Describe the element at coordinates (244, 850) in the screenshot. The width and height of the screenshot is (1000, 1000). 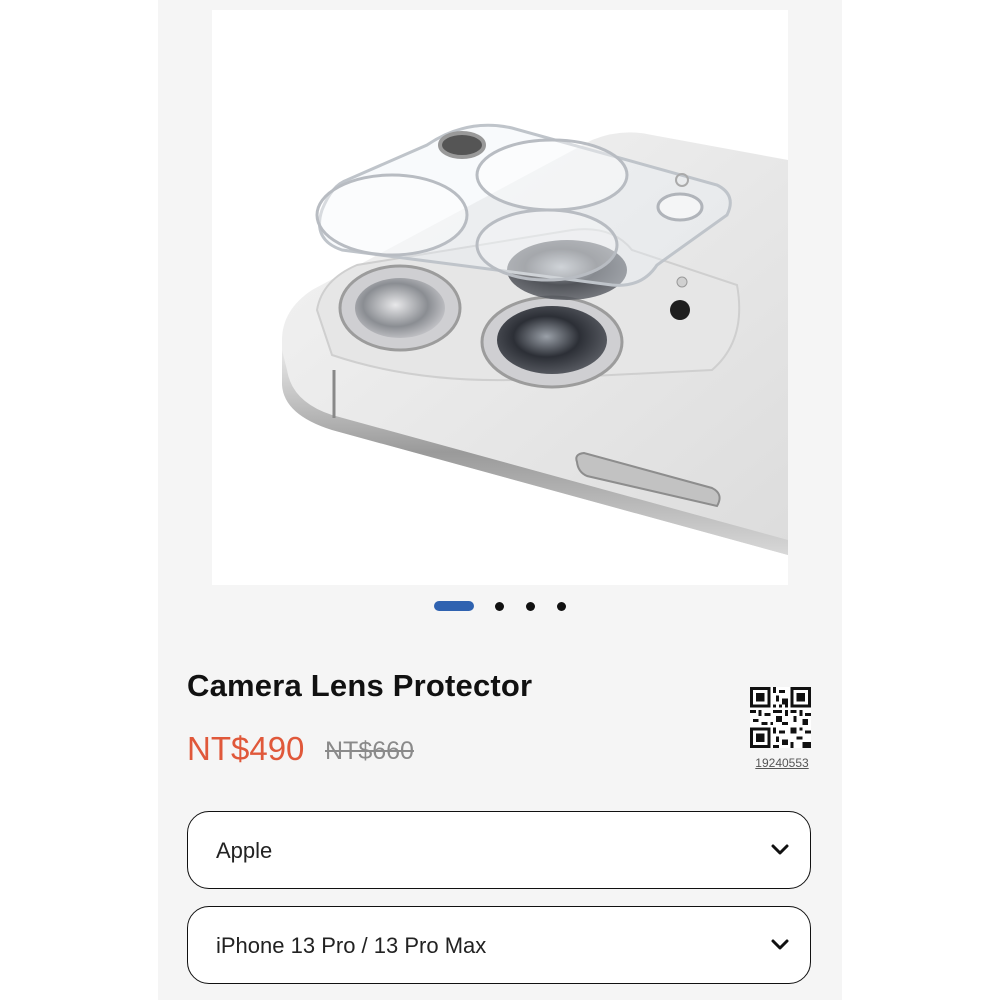
I see `brand-select-value: Apple` at that location.